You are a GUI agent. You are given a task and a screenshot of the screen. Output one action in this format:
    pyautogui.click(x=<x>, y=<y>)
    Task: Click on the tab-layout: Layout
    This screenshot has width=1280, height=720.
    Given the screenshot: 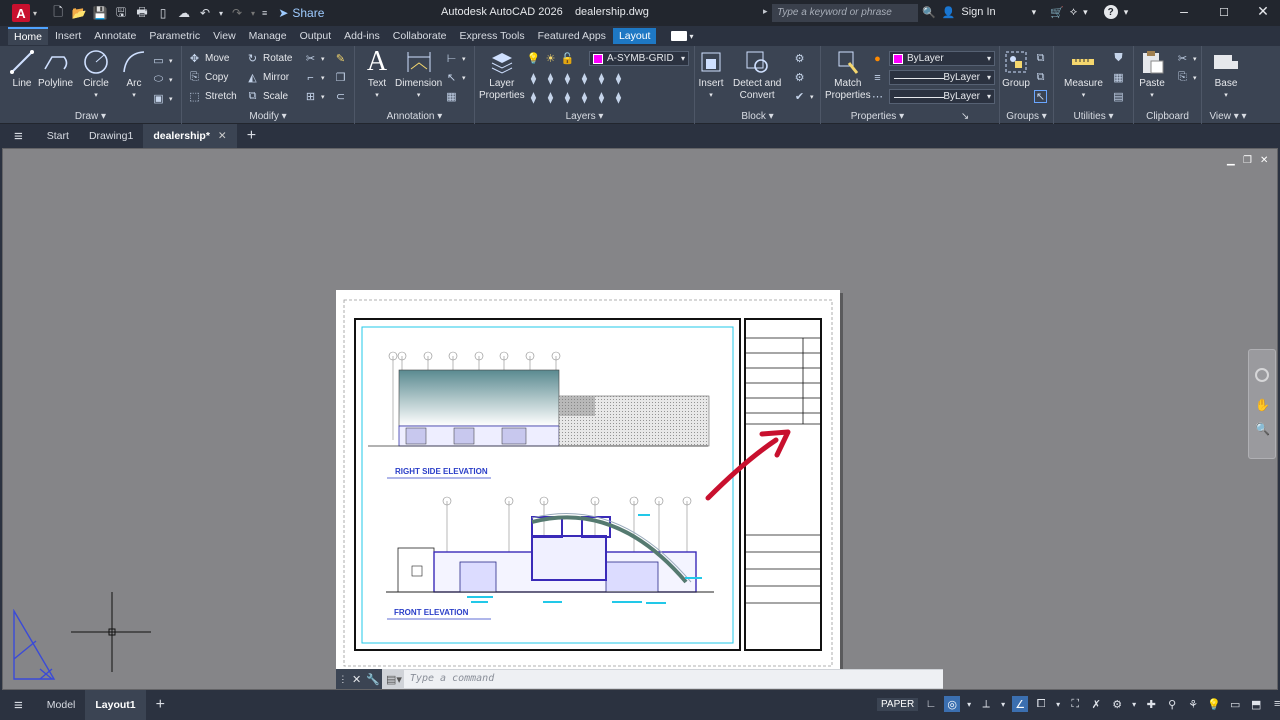 What is the action you would take?
    pyautogui.click(x=634, y=36)
    